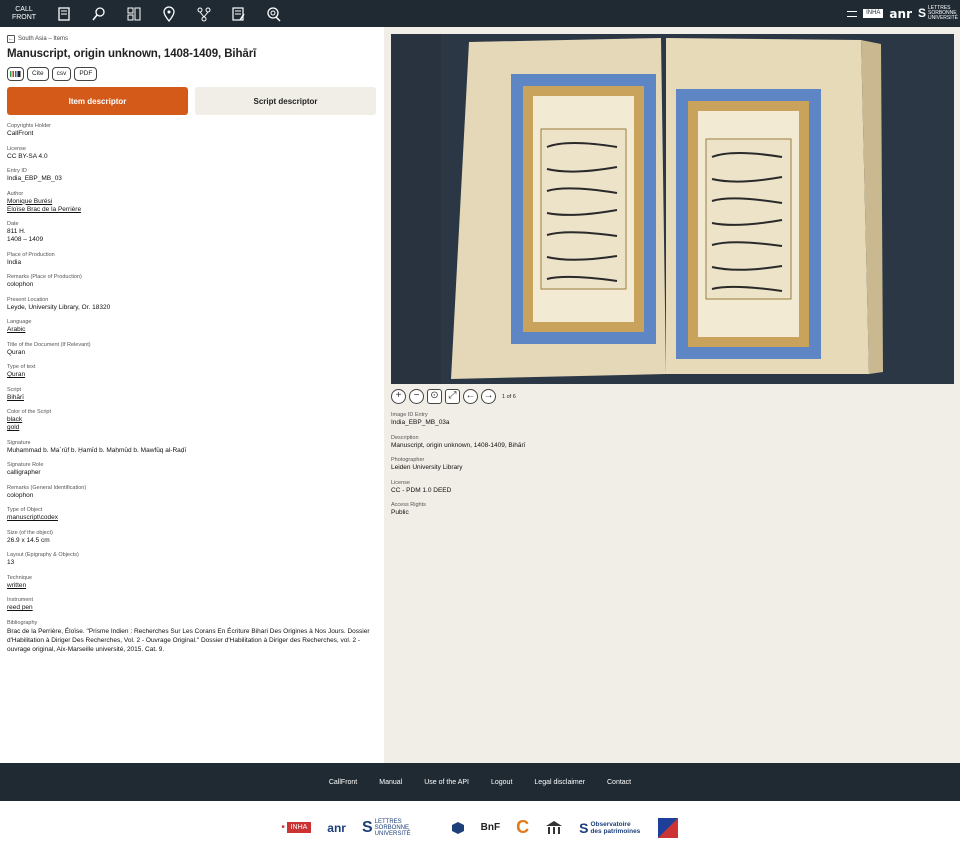 This screenshot has height=854, width=960. I want to click on partner-building-logo, so click(554, 828).